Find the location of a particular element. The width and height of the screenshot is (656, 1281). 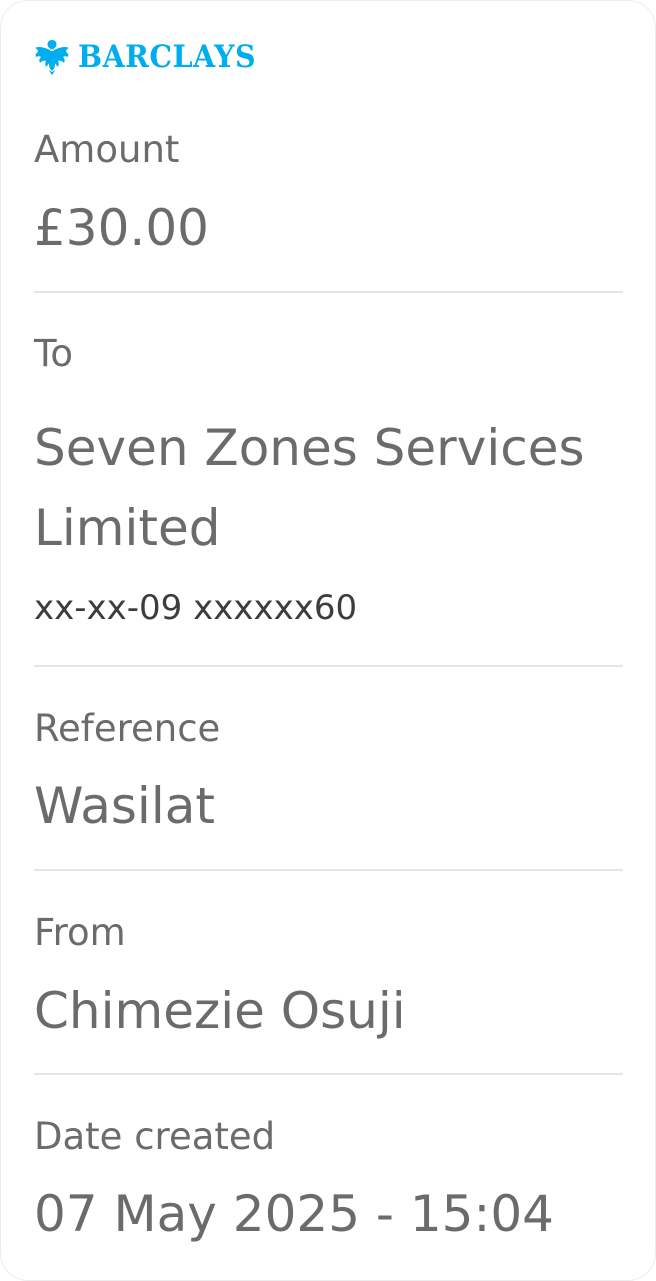

date-created-label: Date created is located at coordinates (155, 1136).